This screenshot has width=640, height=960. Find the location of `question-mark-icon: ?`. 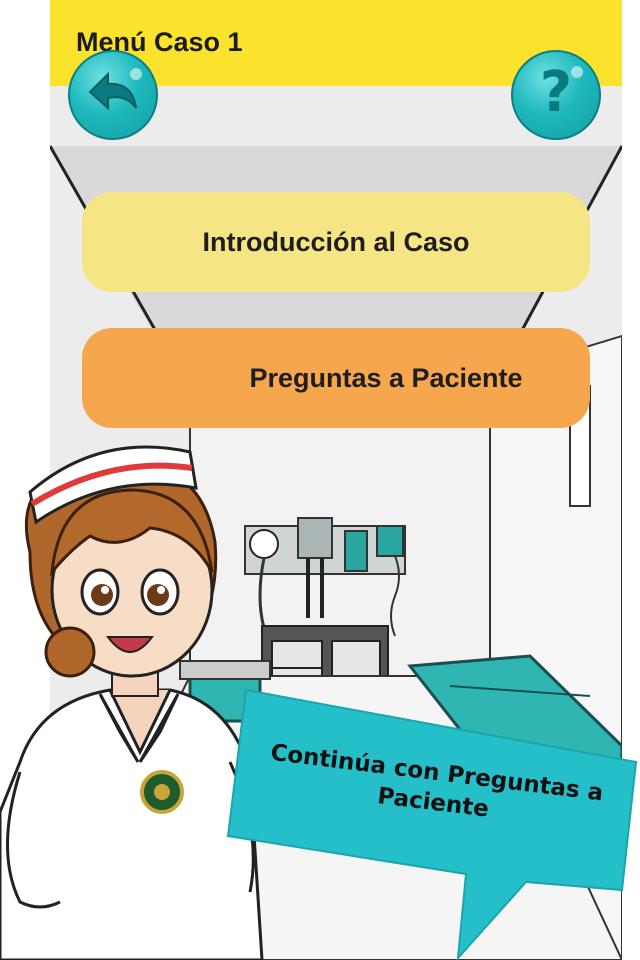

question-mark-icon: ? is located at coordinates (556, 92).